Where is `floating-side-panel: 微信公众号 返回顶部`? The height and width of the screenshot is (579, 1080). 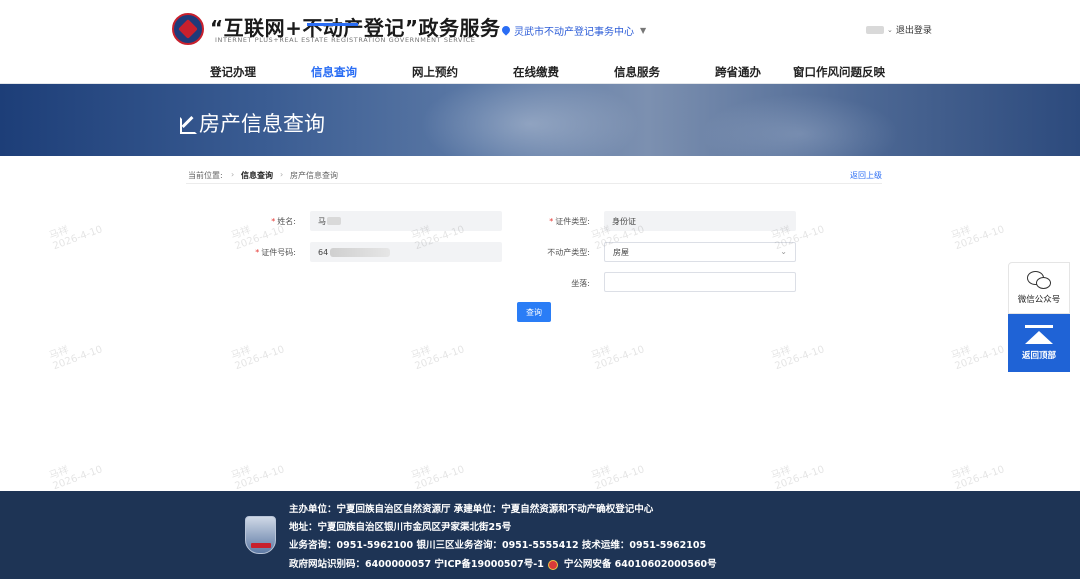
floating-side-panel: 微信公众号 返回顶部 is located at coordinates (1039, 317).